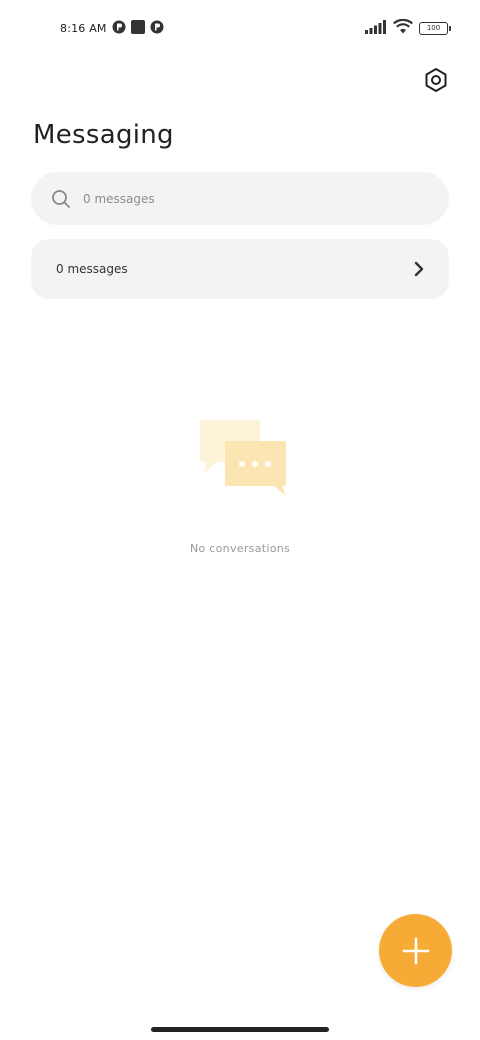 The image size is (480, 1040). I want to click on page-title: Messaging, so click(103, 135).